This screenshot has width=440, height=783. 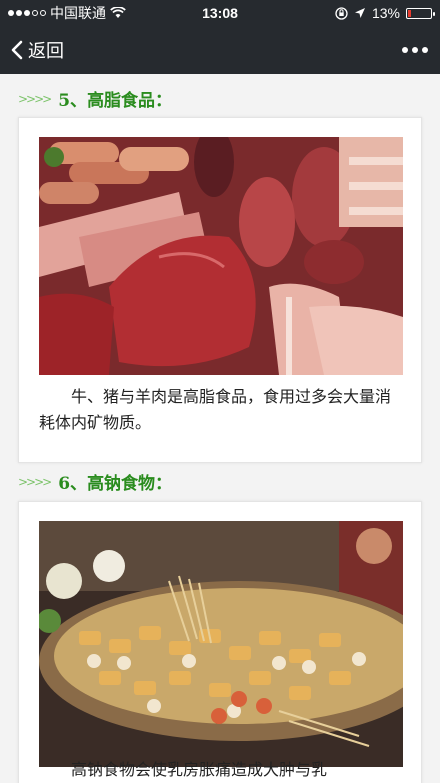 I want to click on back-label: 返回, so click(x=46, y=51).